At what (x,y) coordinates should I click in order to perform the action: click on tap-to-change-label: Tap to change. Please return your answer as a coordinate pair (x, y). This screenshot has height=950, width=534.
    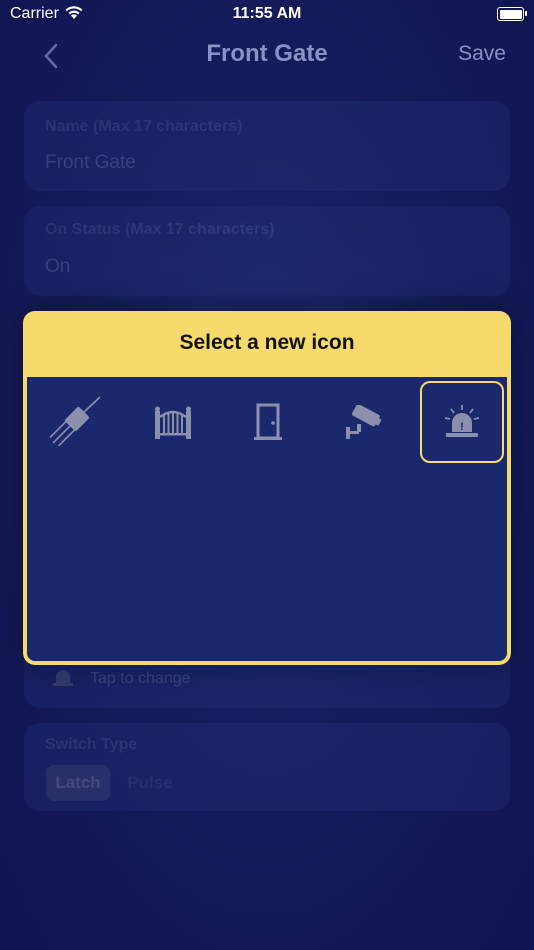
    Looking at the image, I should click on (140, 679).